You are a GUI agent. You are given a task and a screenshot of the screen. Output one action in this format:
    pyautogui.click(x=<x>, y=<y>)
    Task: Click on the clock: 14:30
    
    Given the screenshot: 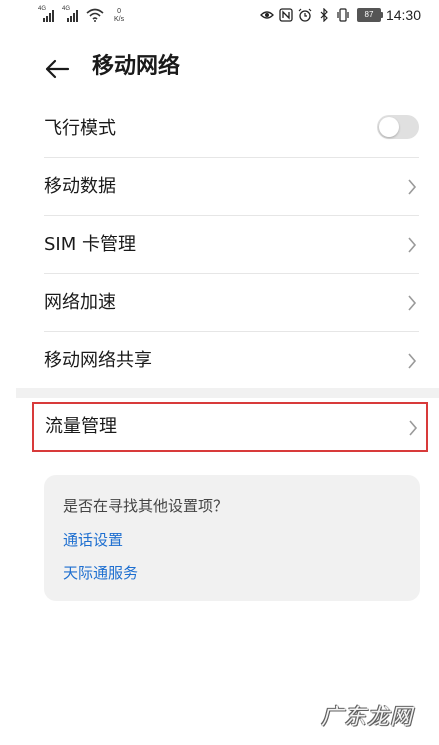 What is the action you would take?
    pyautogui.click(x=403, y=15)
    